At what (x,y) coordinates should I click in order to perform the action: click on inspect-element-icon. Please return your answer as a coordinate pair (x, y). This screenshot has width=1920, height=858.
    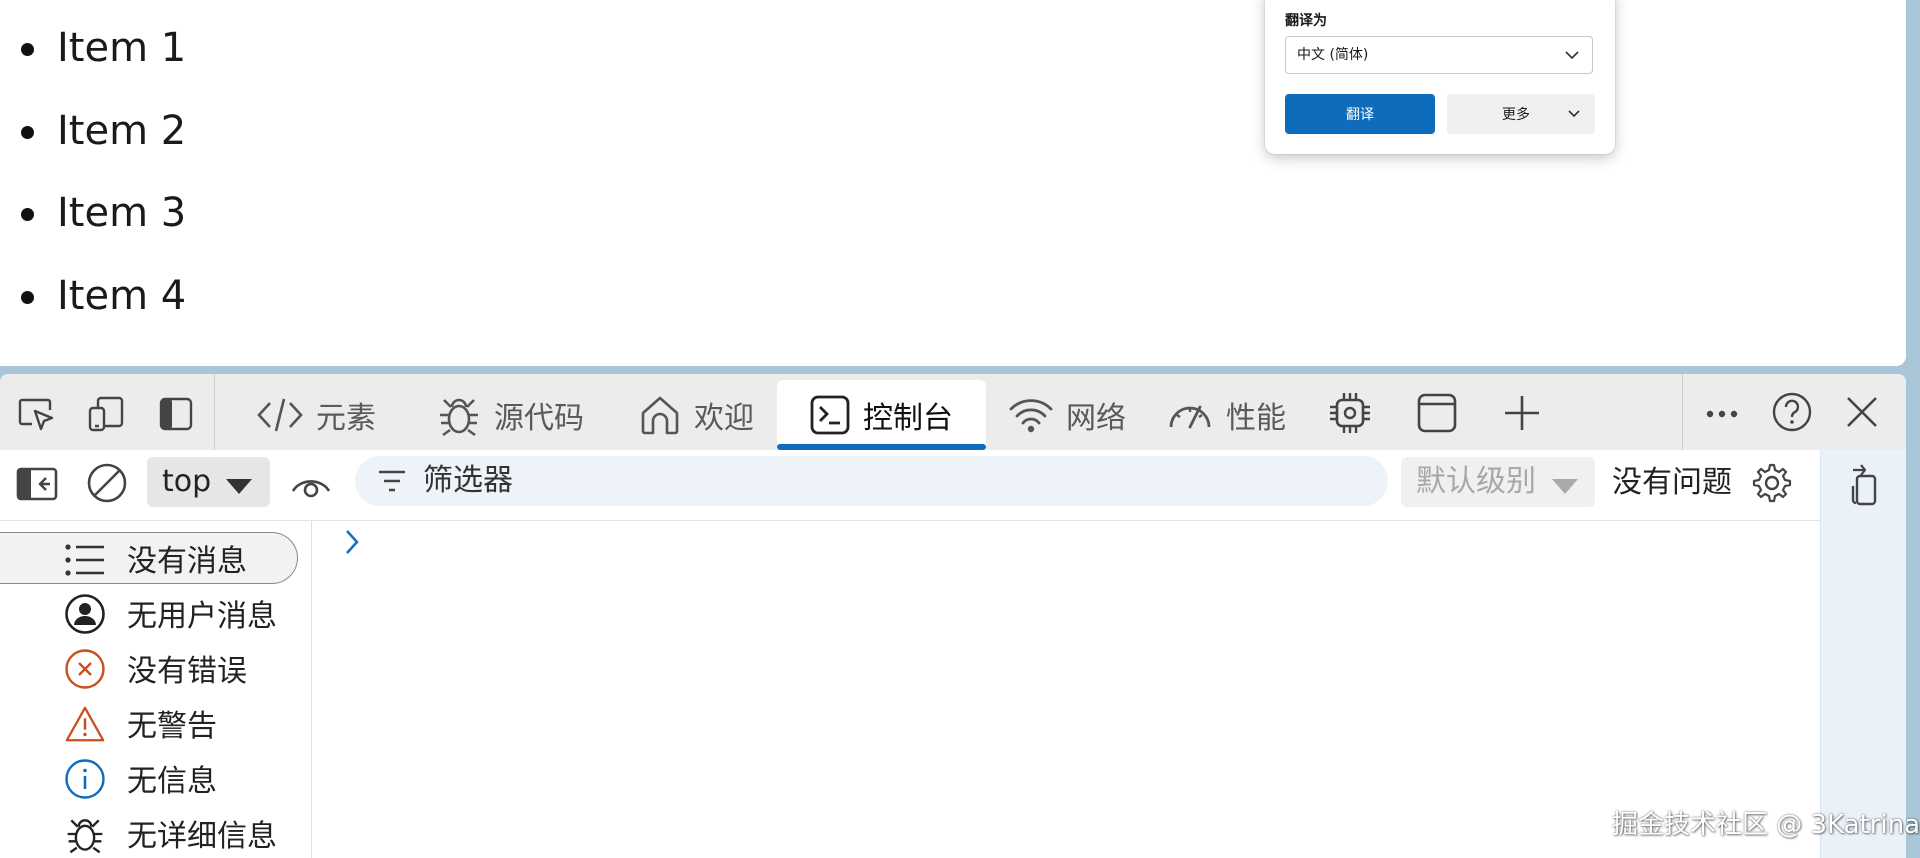
    Looking at the image, I should click on (36, 414).